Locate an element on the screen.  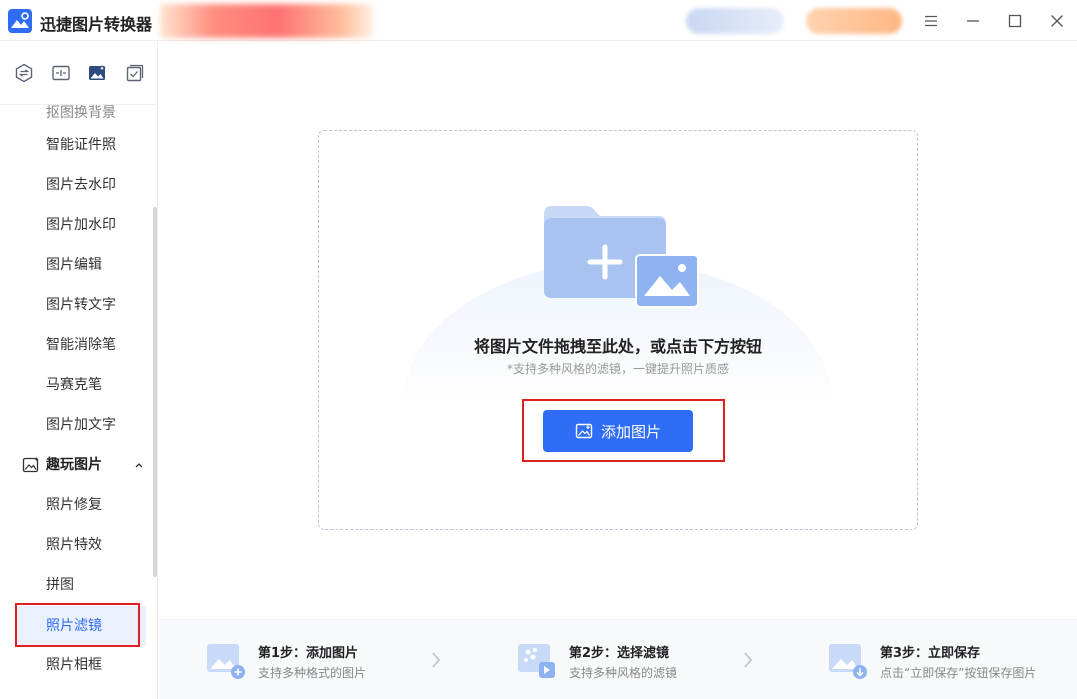
step-1-desc: 支持多种格式的图片 is located at coordinates (312, 673).